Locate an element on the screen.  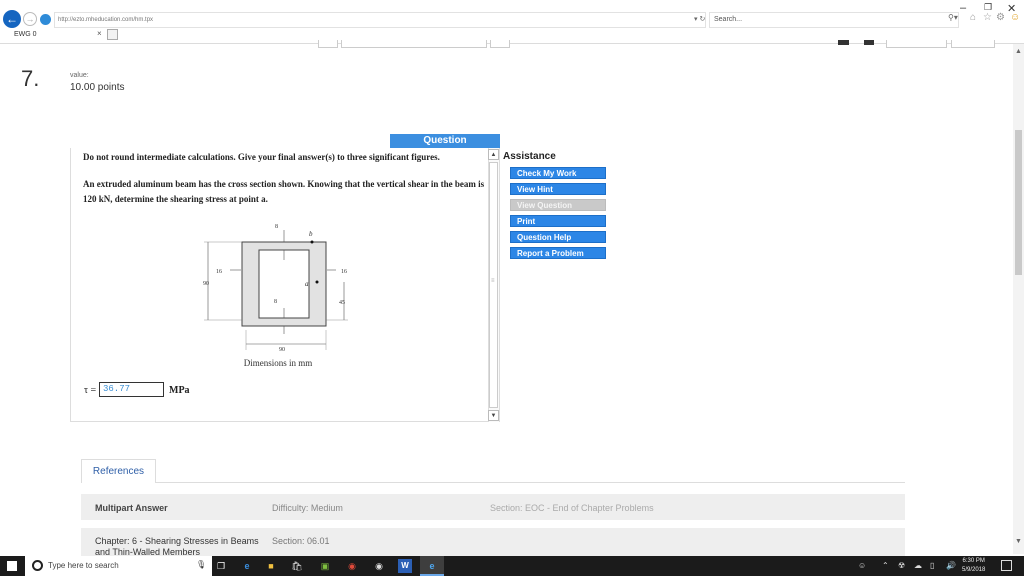
minimize-icon: – is located at coordinates (963, 8).